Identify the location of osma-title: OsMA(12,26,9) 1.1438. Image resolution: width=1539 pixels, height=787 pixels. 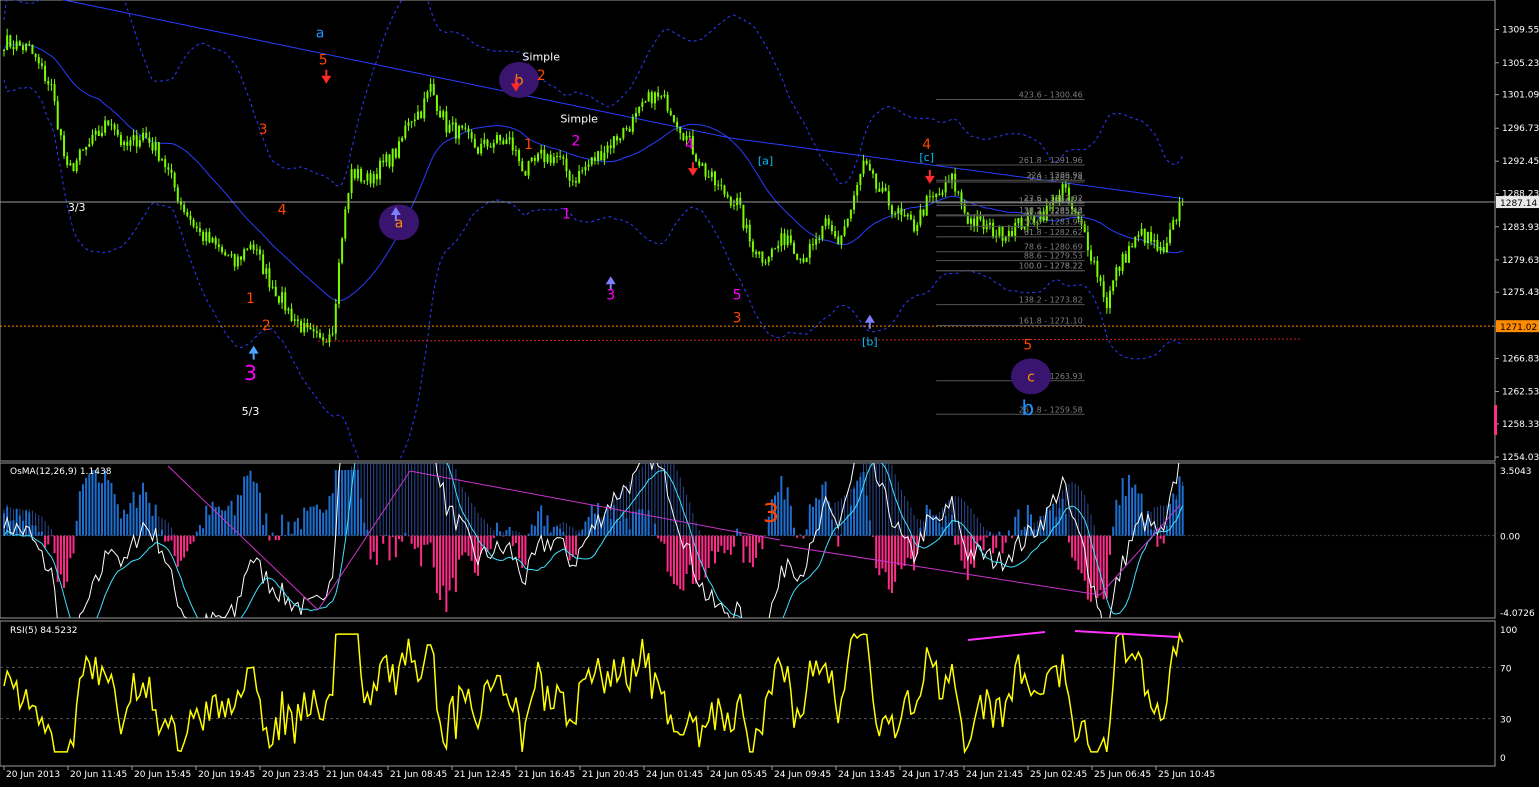
(61, 472).